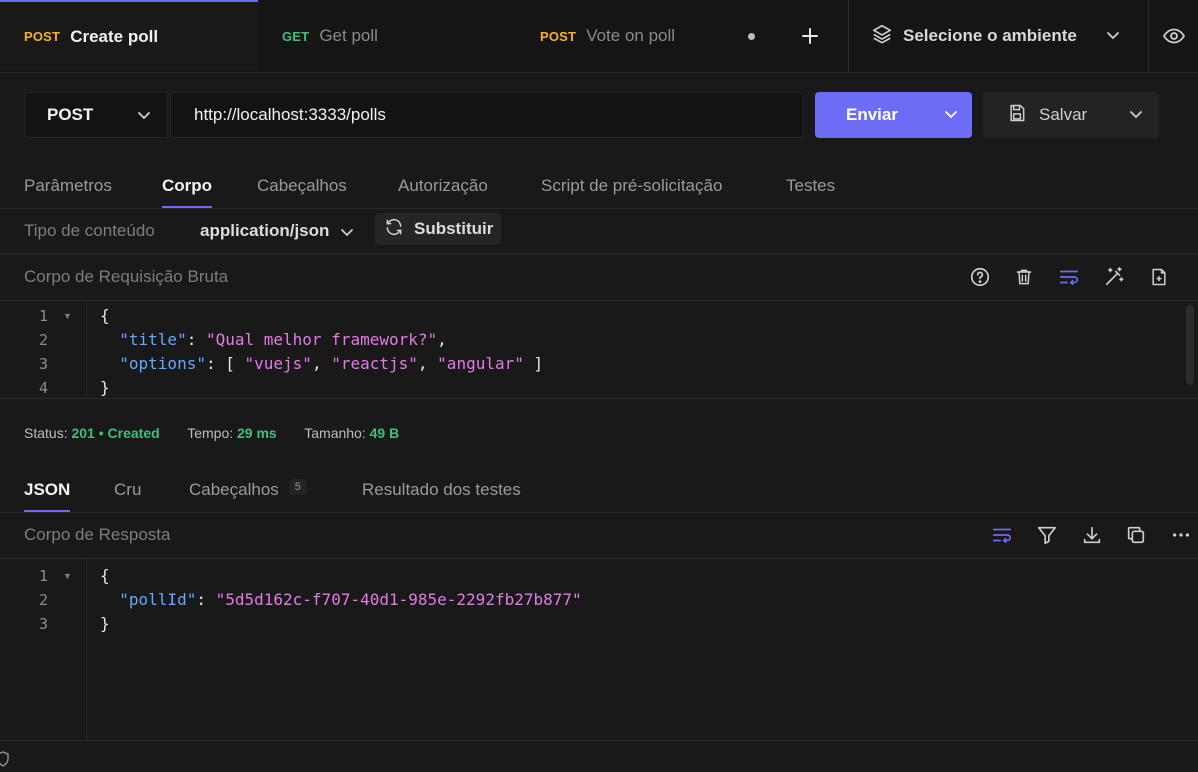  Describe the element at coordinates (133, 433) in the screenshot. I see `status-text: Created` at that location.